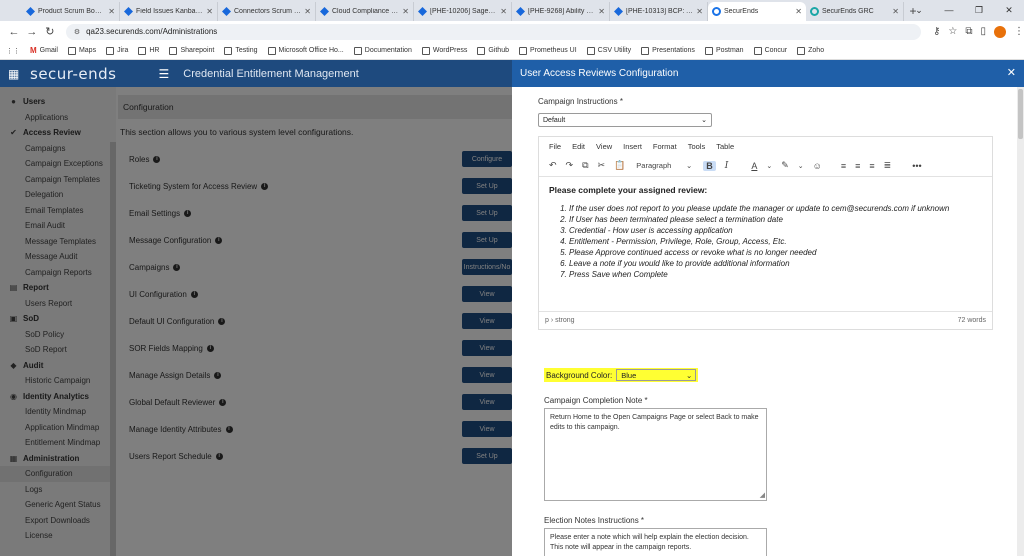 This screenshot has width=1024, height=556. Describe the element at coordinates (1011, 72) in the screenshot. I see `close-icon: ✕` at that location.